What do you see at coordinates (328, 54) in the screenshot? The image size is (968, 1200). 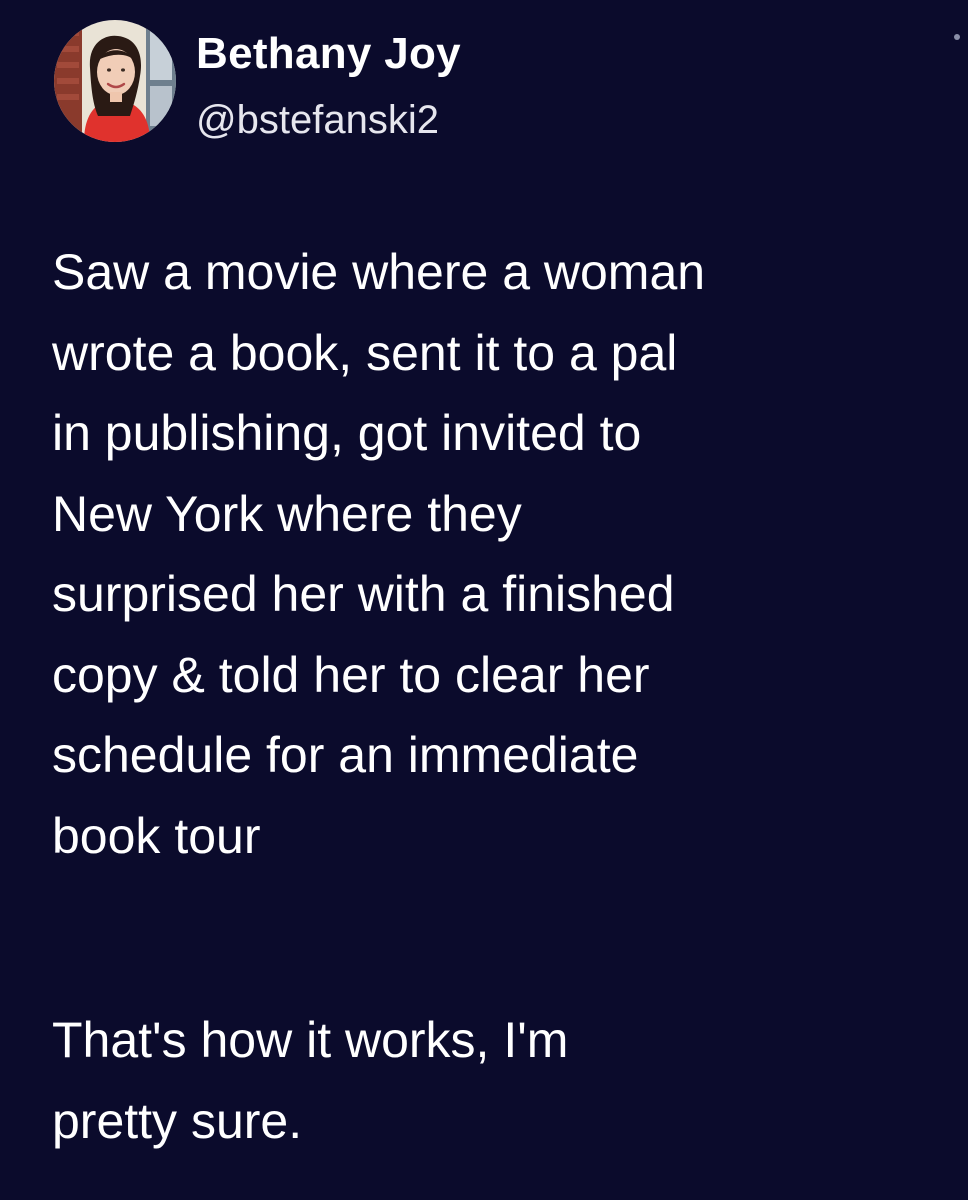 I see `display-name: Bethany Joy` at bounding box center [328, 54].